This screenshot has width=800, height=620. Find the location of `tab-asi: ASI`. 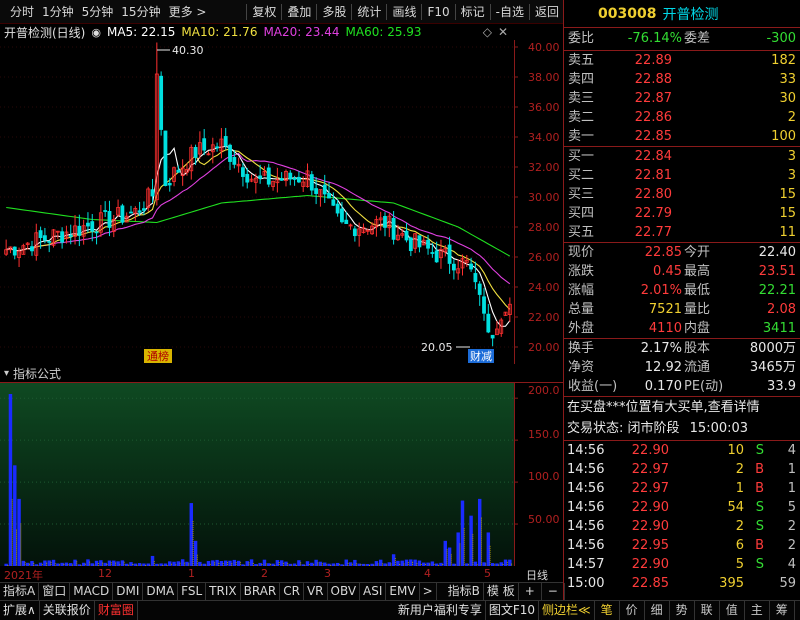

tab-asi: ASI is located at coordinates (373, 591).